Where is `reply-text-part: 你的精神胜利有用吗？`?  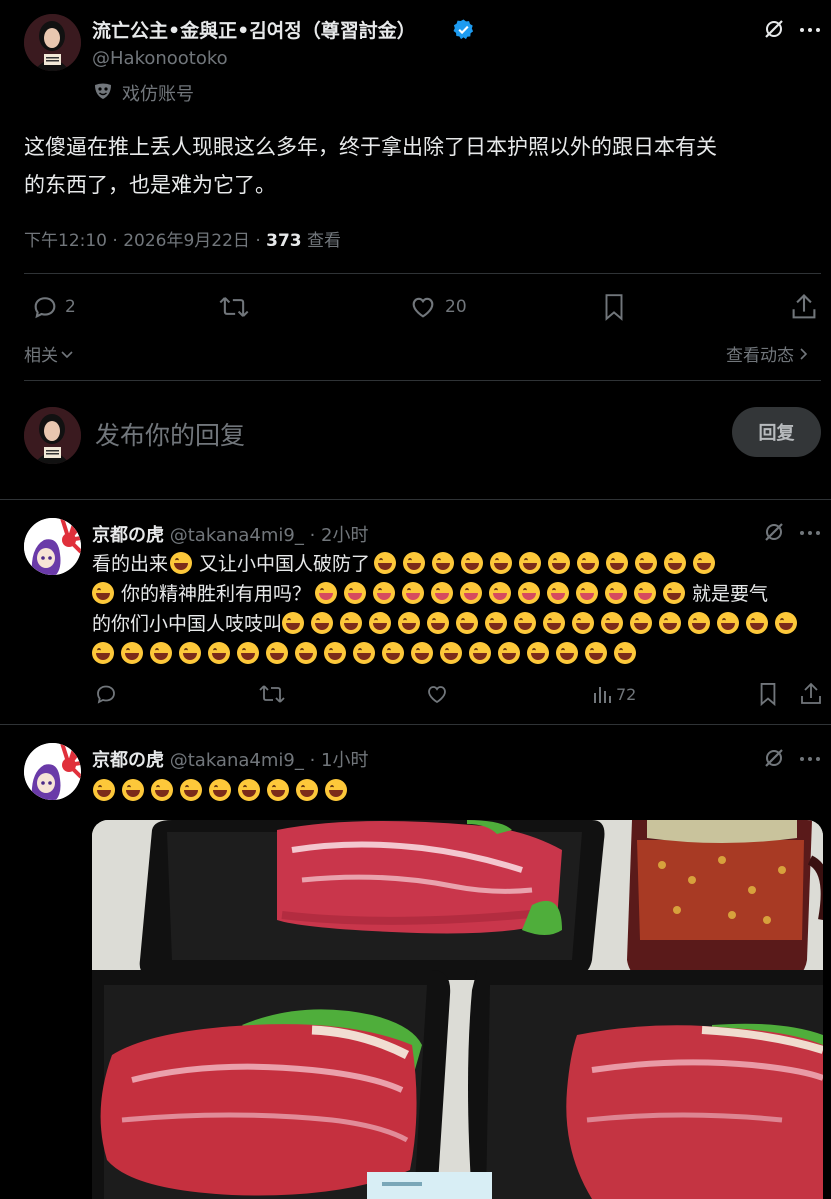 reply-text-part: 你的精神胜利有用吗？ is located at coordinates (216, 594).